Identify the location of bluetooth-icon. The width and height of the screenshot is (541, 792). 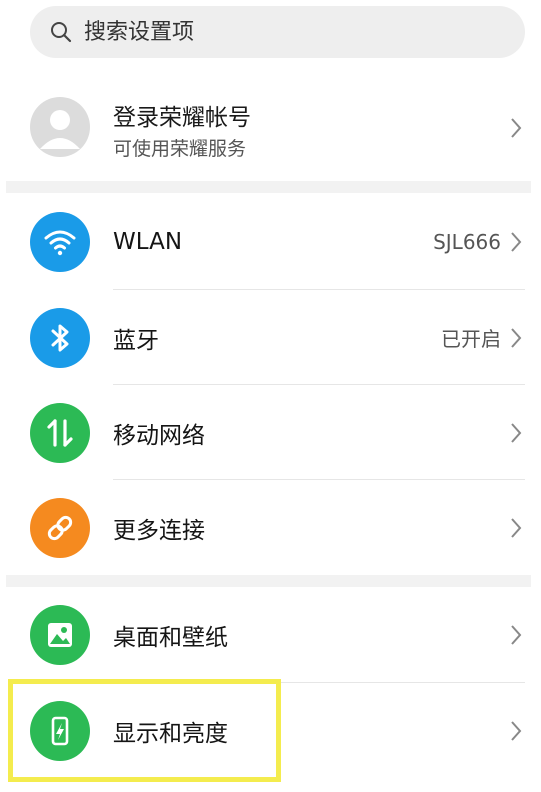
(60, 337).